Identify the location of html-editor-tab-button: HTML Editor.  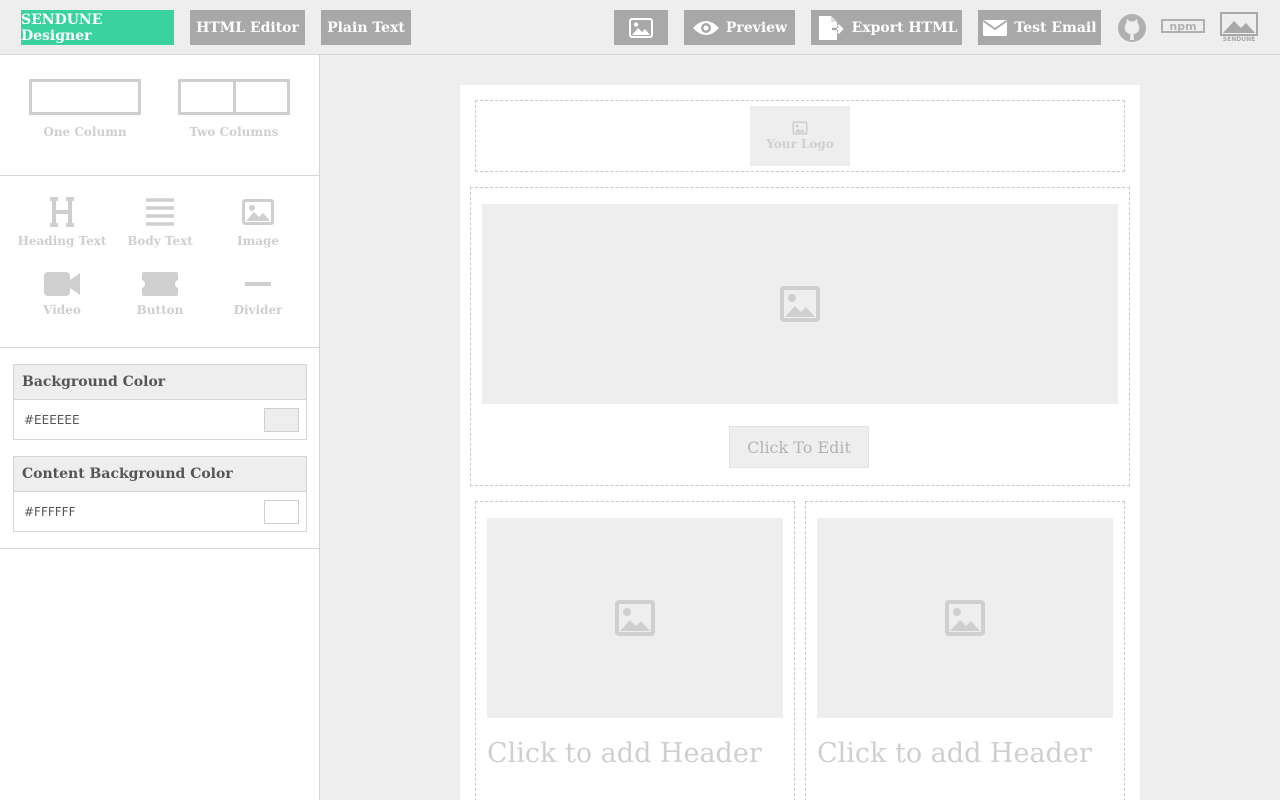
(247, 27).